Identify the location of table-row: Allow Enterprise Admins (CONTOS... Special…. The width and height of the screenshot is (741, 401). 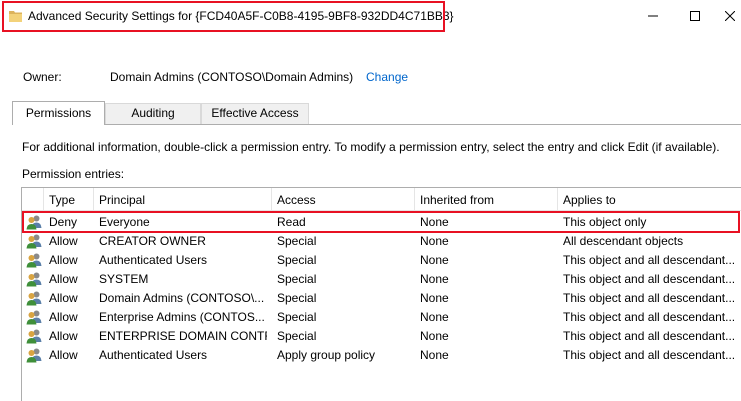
(381, 317).